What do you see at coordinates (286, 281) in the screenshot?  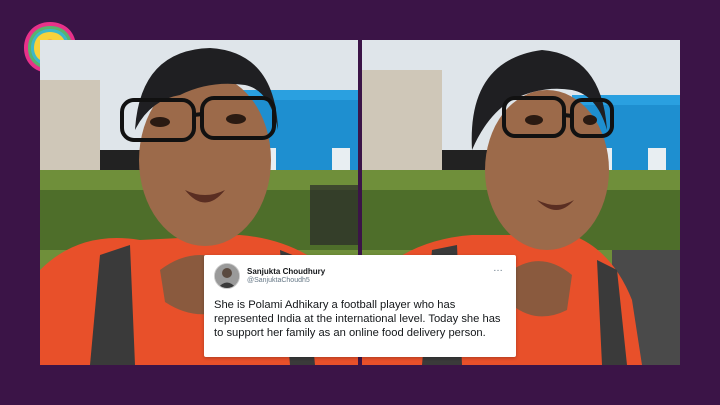 I see `tweet-handle: @SanjuktaChoudh5` at bounding box center [286, 281].